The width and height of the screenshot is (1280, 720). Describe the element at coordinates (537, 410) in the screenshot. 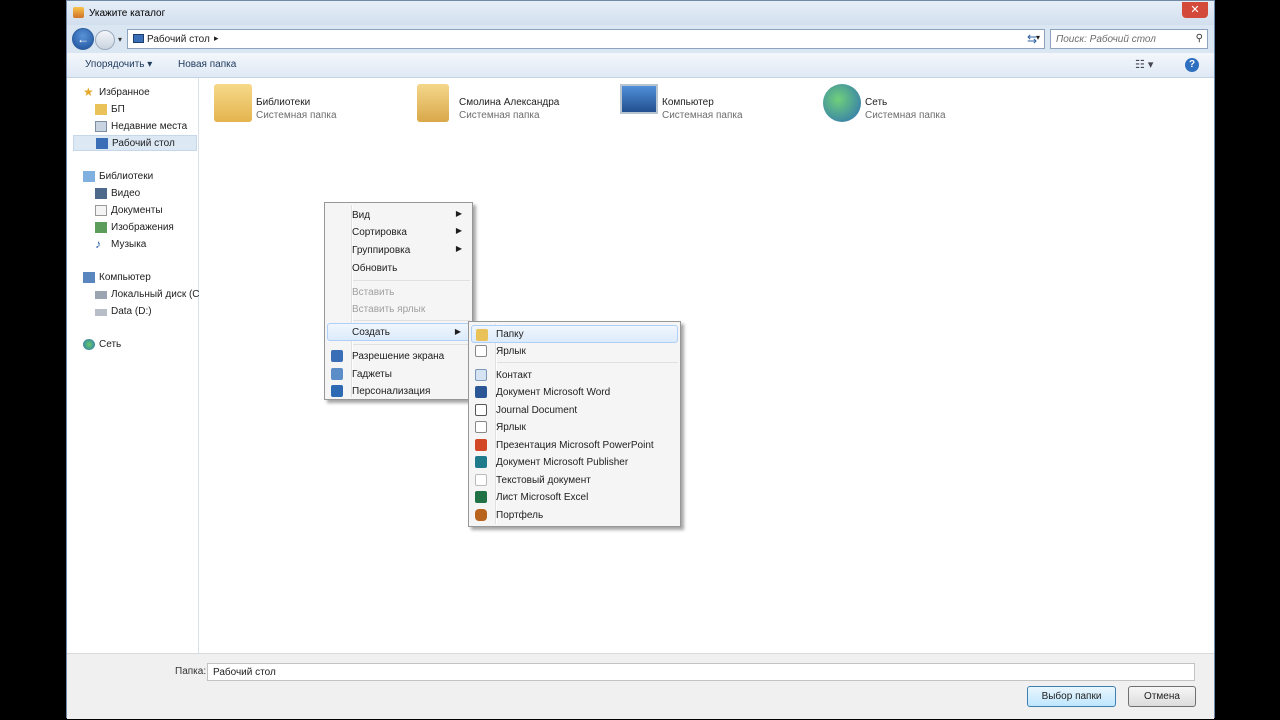

I see `menu-item-label: Journal Document` at that location.